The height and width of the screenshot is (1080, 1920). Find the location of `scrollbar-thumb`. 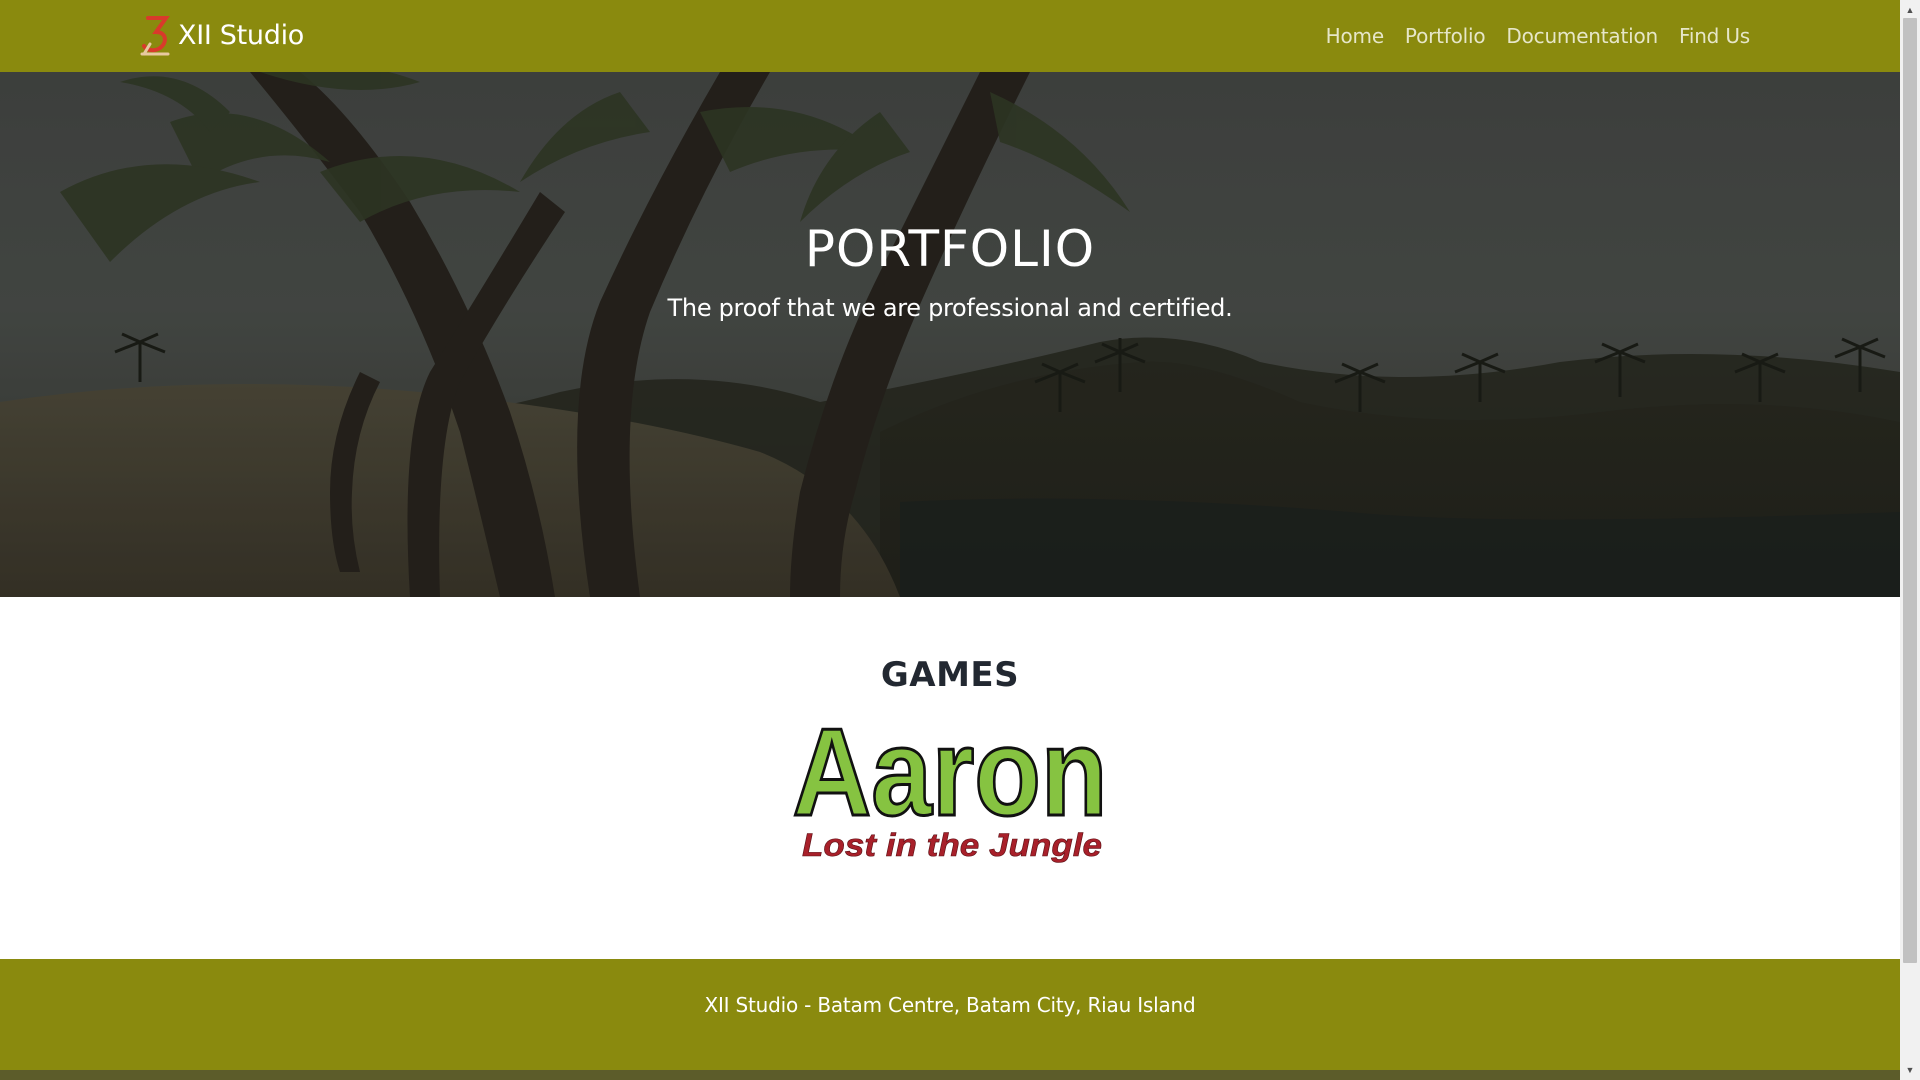

scrollbar-thumb is located at coordinates (1910, 490).